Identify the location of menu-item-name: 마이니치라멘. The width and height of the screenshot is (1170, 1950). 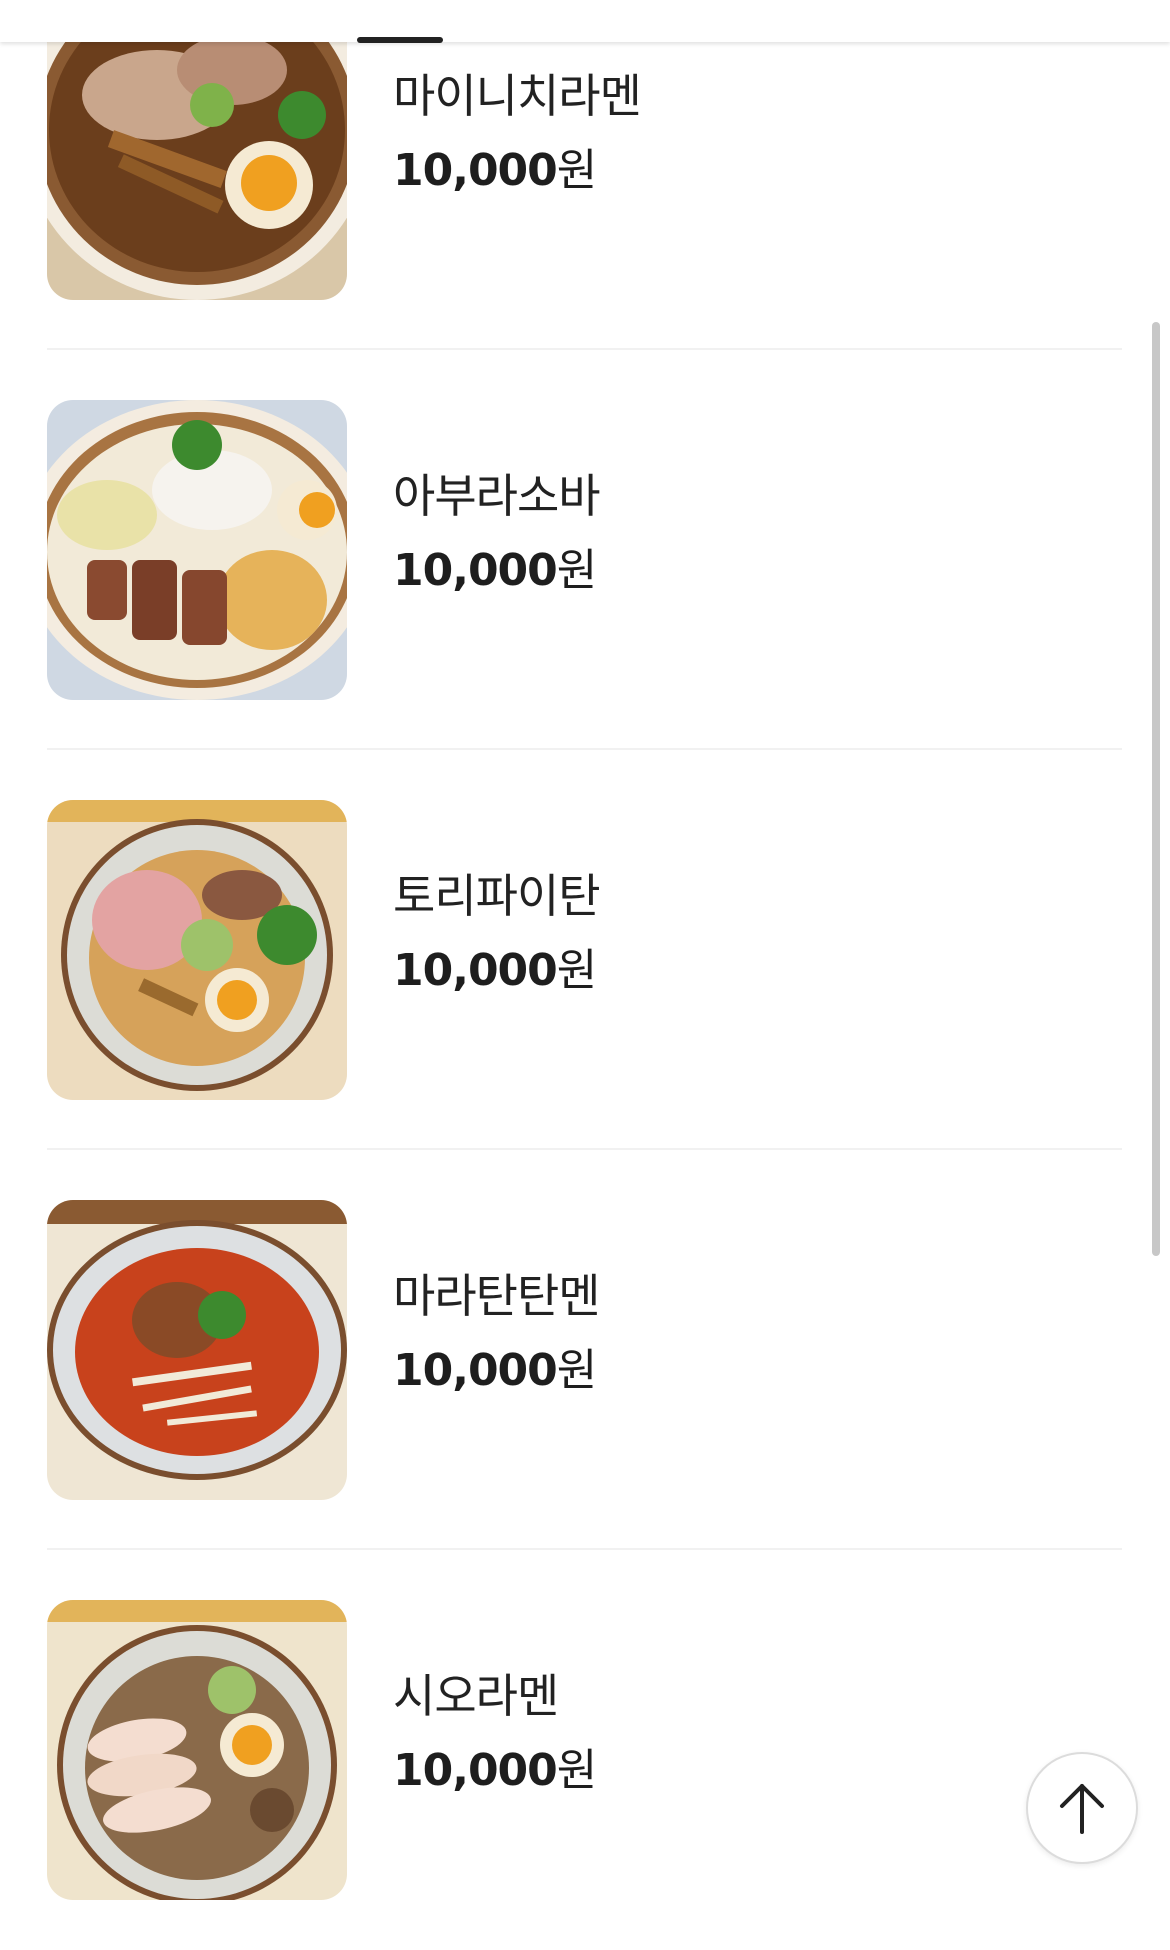
(517, 96).